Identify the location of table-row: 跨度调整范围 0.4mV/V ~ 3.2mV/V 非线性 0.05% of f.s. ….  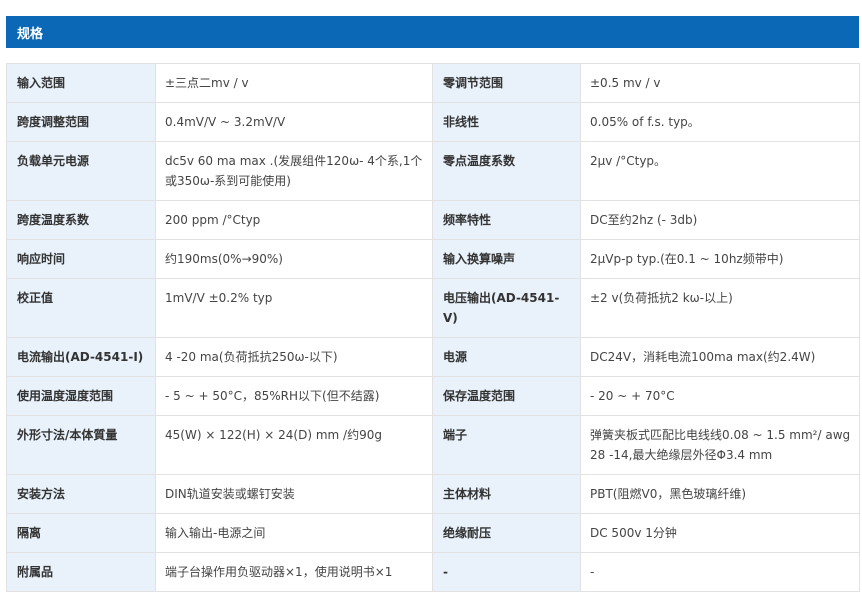
(433, 122).